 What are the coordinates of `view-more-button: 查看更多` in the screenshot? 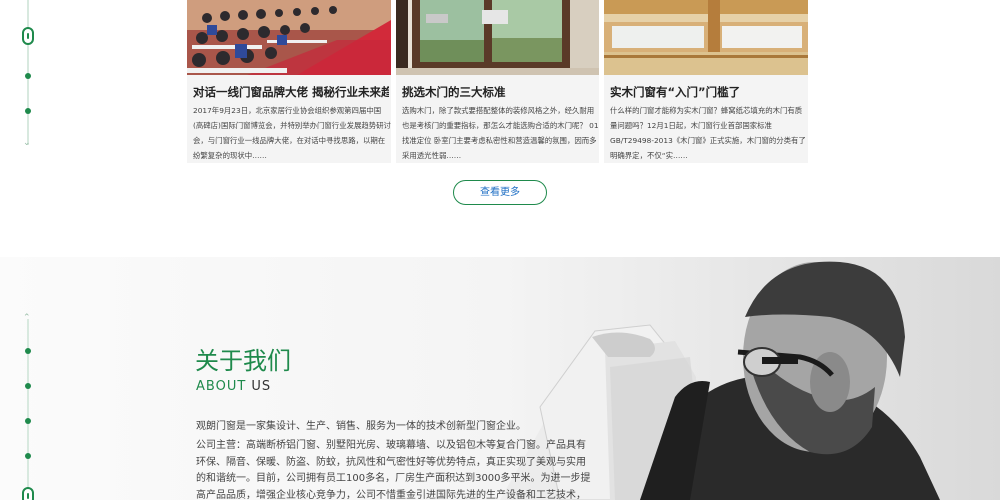 It's located at (500, 192).